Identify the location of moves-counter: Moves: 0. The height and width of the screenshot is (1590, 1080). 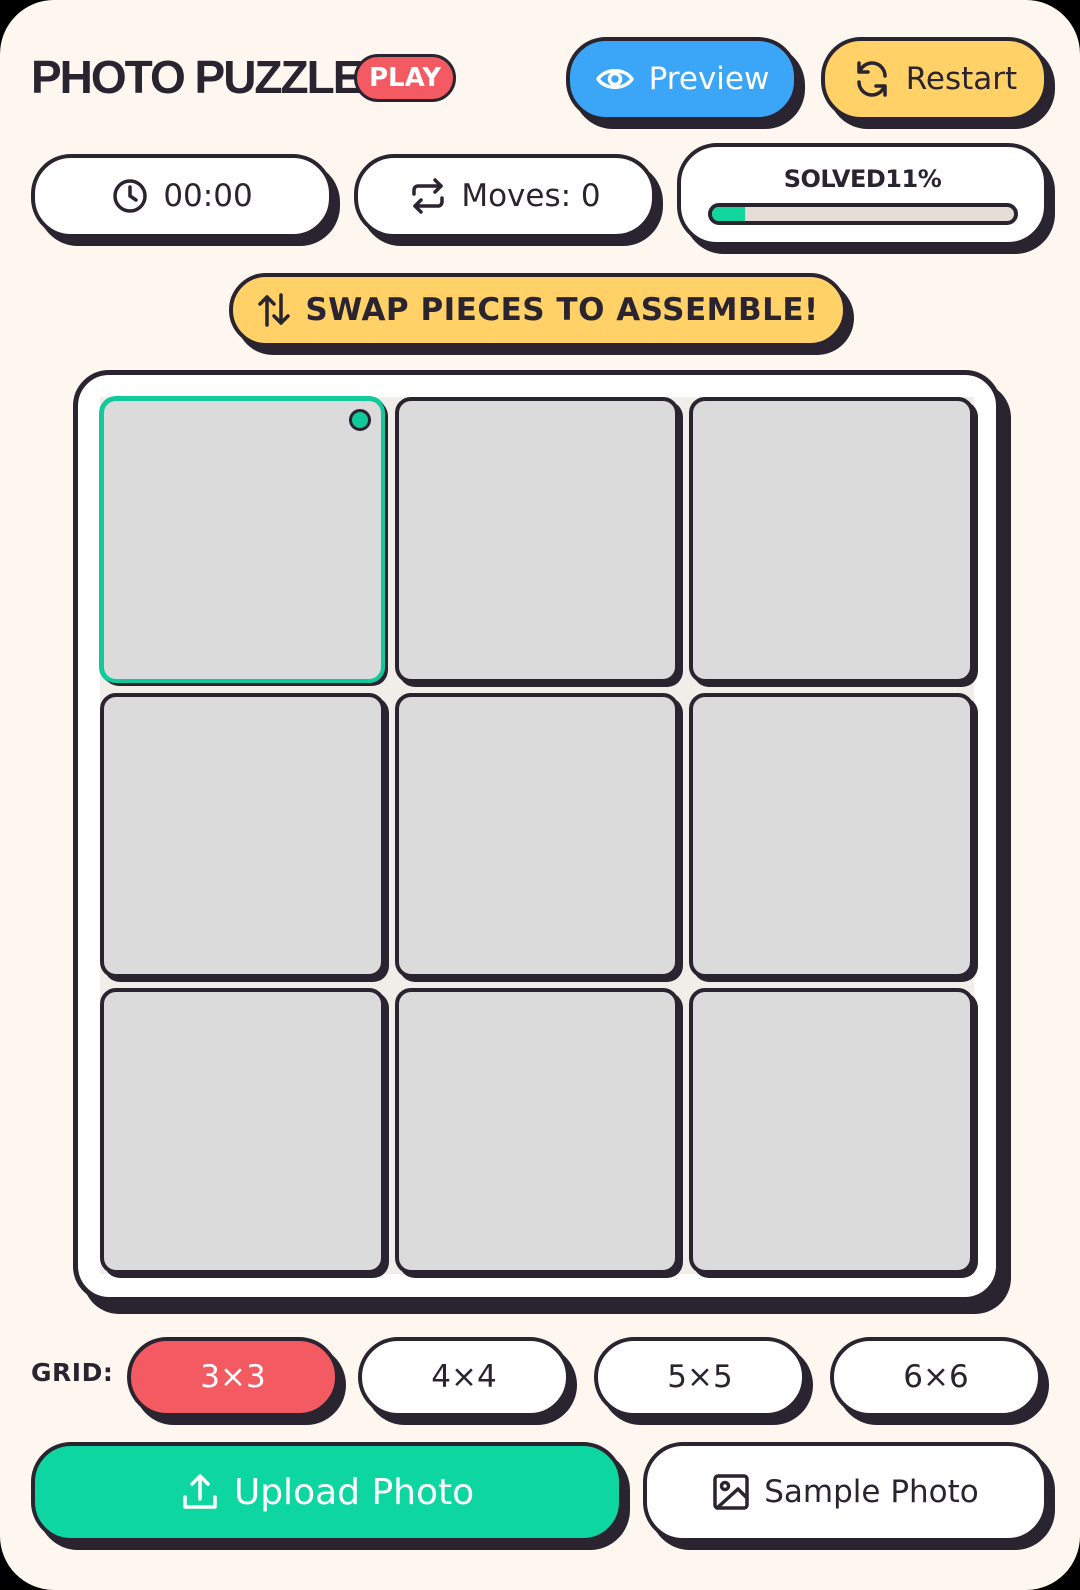
(505, 196).